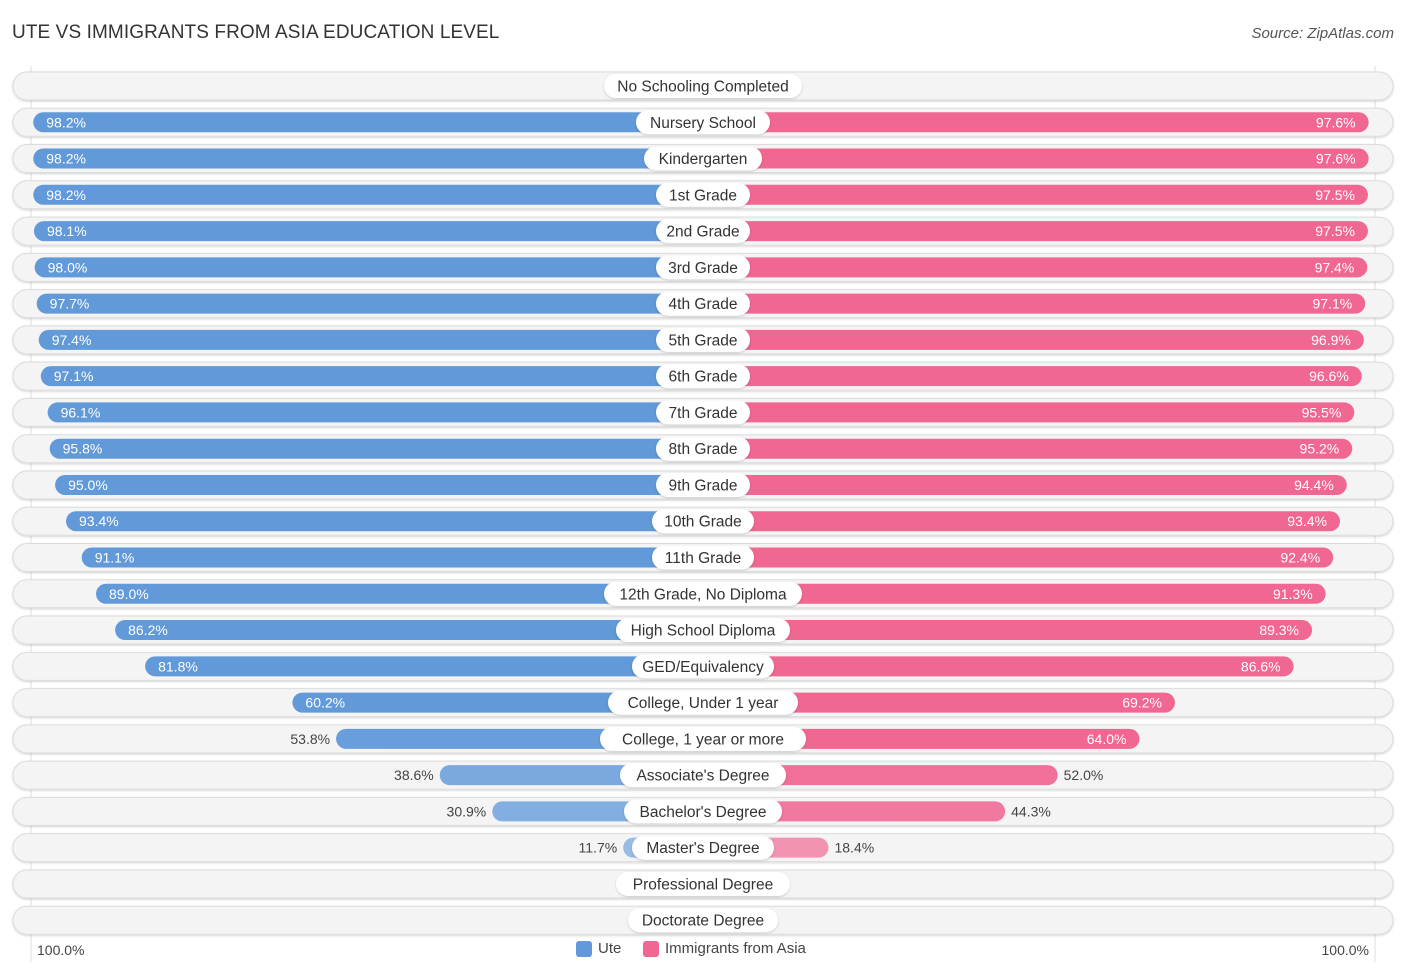 This screenshot has width=1406, height=975. I want to click on bar-row: 97.7% 97.1% 4th Grade, so click(703, 304).